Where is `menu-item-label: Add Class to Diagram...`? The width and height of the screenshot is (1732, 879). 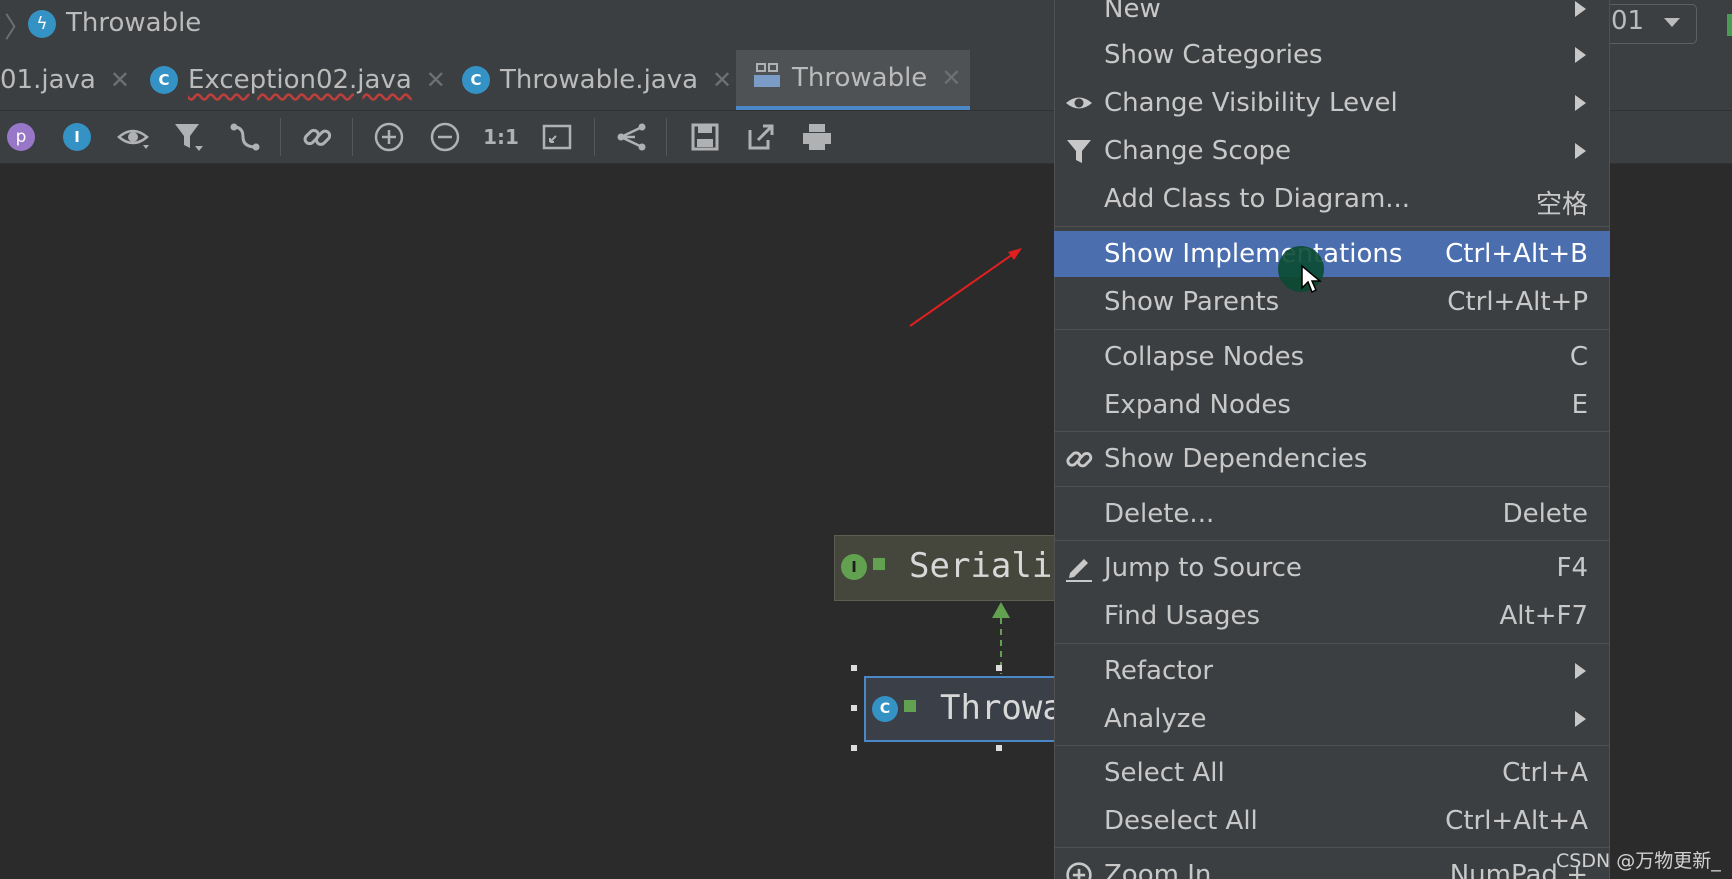
menu-item-label: Add Class to Diagram... is located at coordinates (1257, 199).